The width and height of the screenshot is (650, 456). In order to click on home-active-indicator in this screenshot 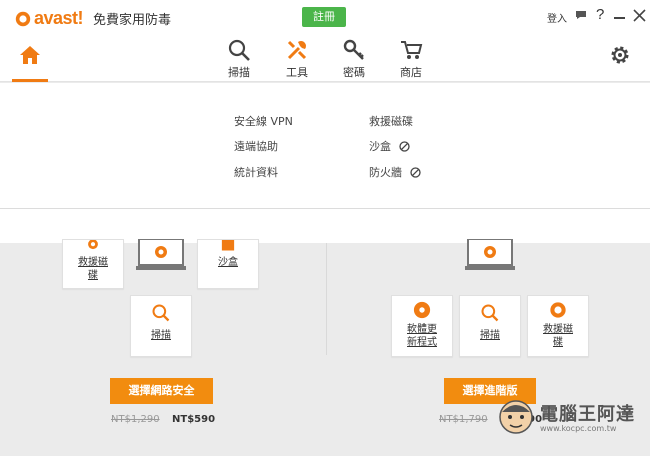, I will do `click(30, 80)`.